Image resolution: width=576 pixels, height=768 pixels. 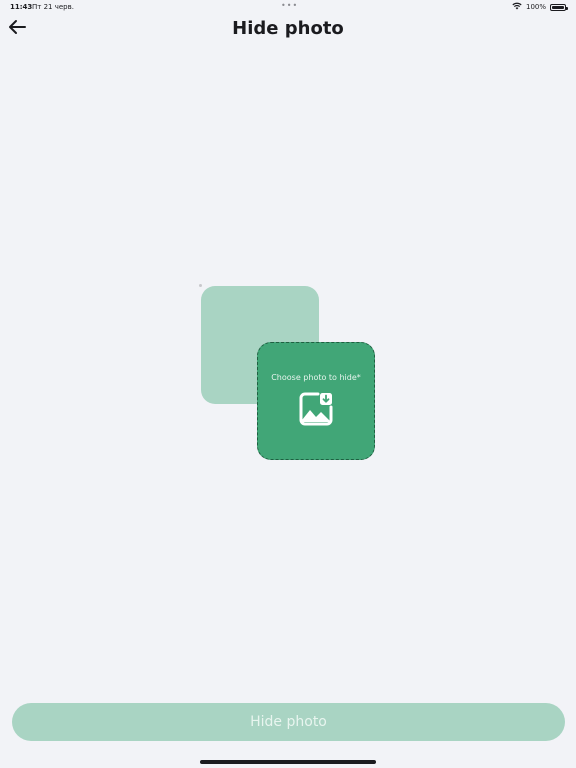 I want to click on status-time: 11:43, so click(x=21, y=7).